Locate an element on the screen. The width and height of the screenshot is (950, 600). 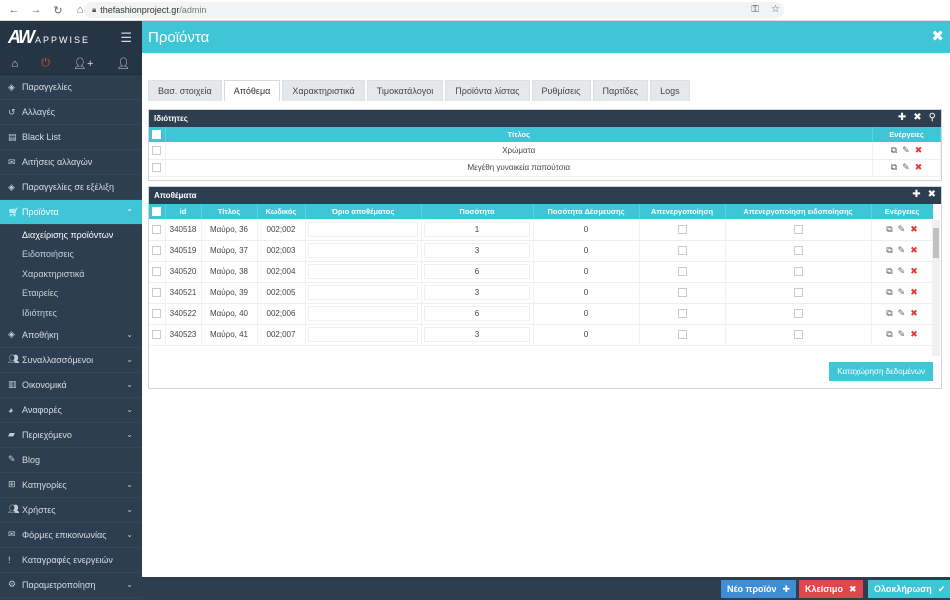
reload-icon: ↻ is located at coordinates (58, 10).